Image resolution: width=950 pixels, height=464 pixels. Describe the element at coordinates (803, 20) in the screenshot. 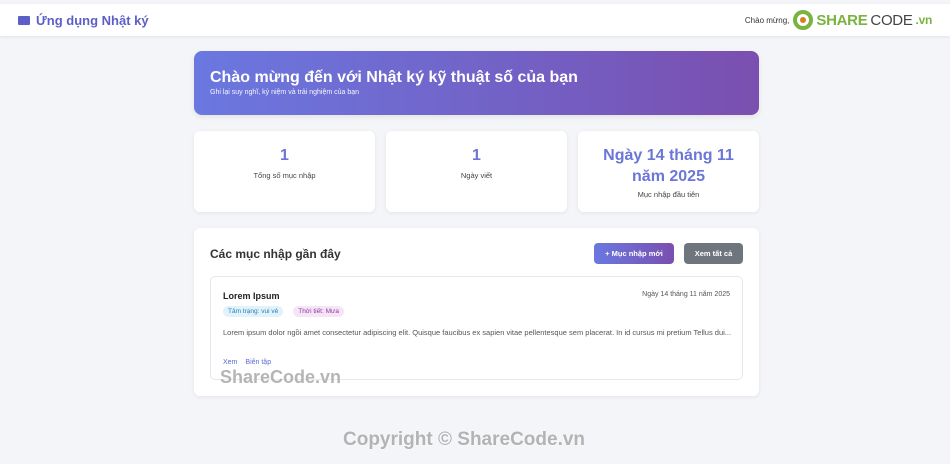

I see `sharecode-logo-icon` at that location.